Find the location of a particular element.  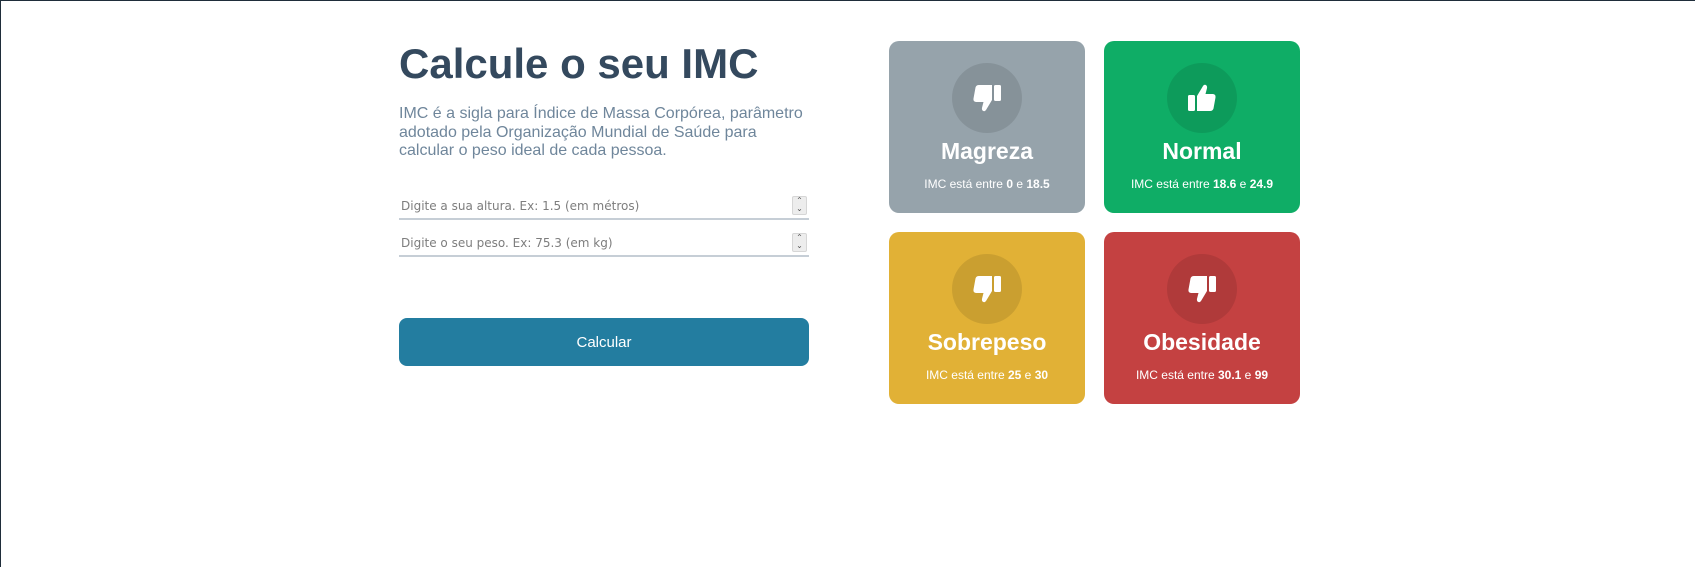

card-range: IMC está entre 0 e 18.5 is located at coordinates (987, 184).